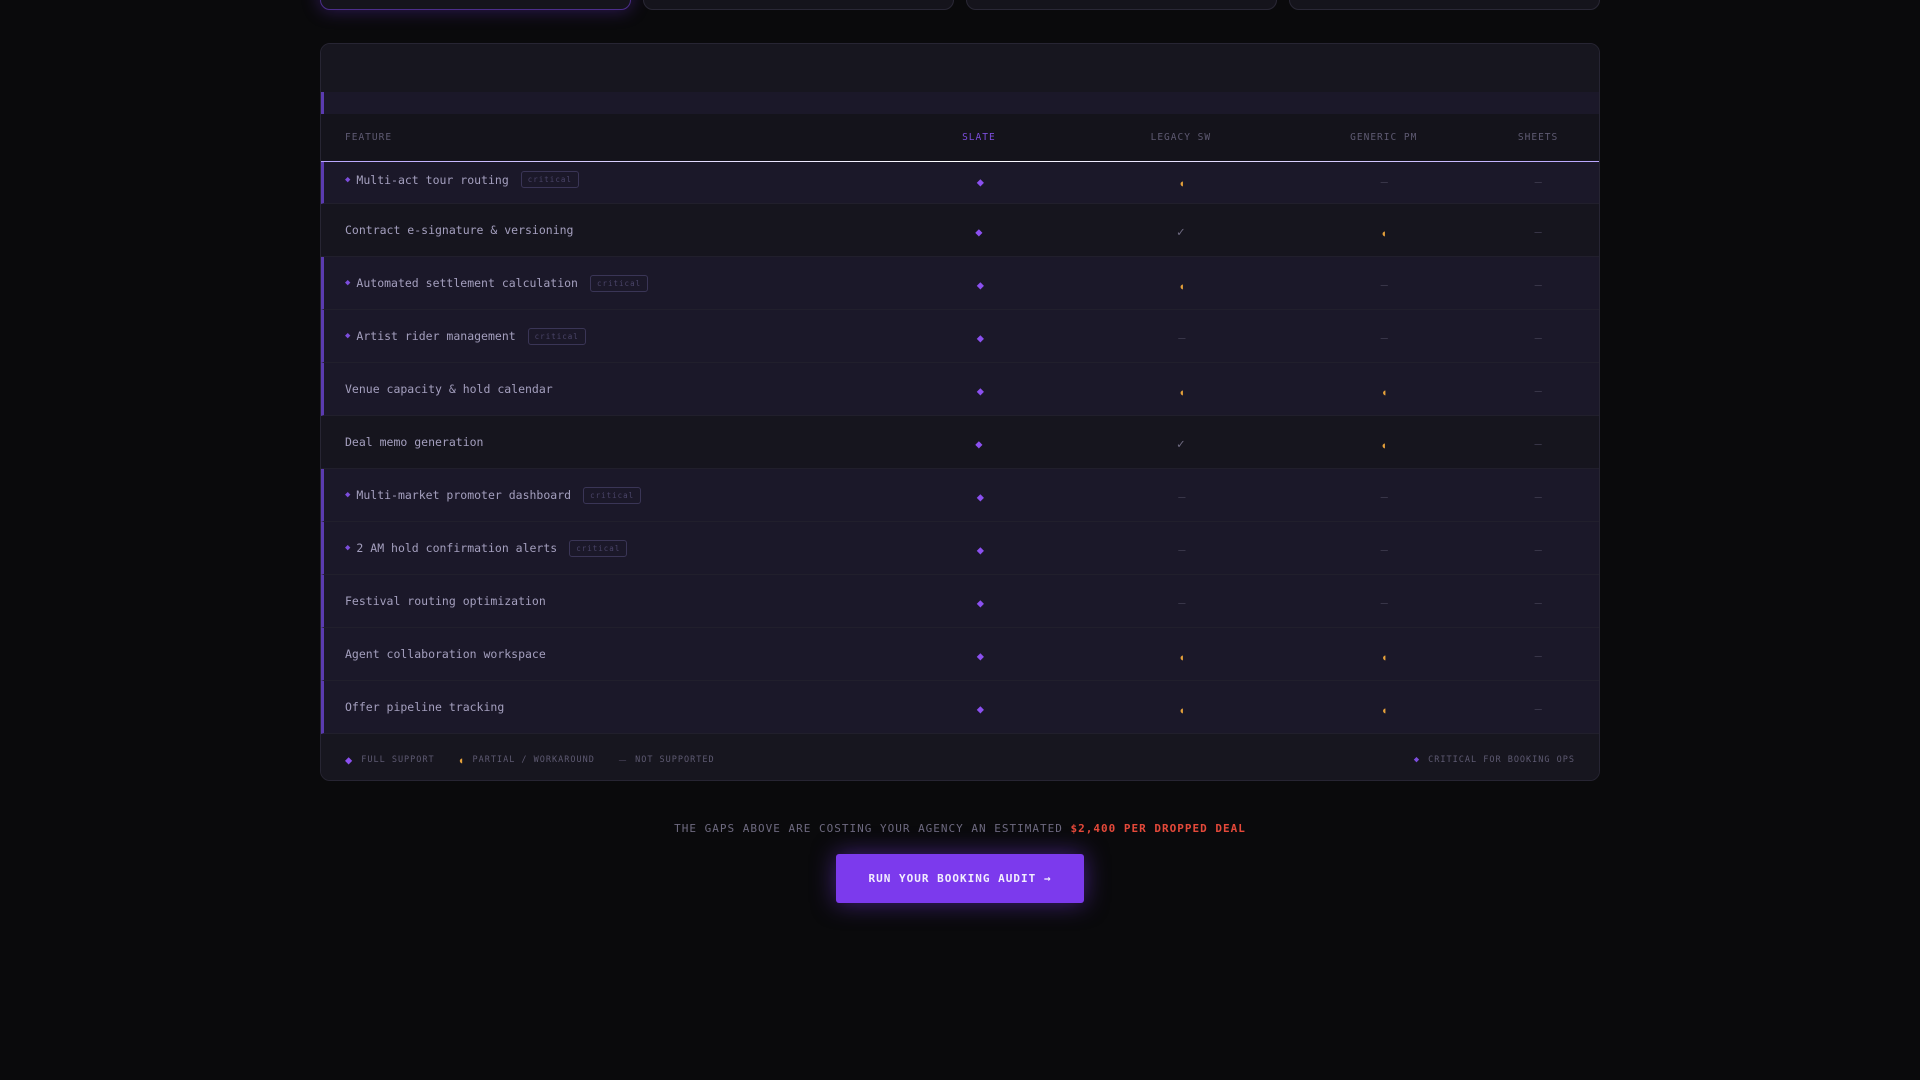 The image size is (1920, 1080). I want to click on legend-full: ◆ FULL SUPPORT, so click(390, 760).